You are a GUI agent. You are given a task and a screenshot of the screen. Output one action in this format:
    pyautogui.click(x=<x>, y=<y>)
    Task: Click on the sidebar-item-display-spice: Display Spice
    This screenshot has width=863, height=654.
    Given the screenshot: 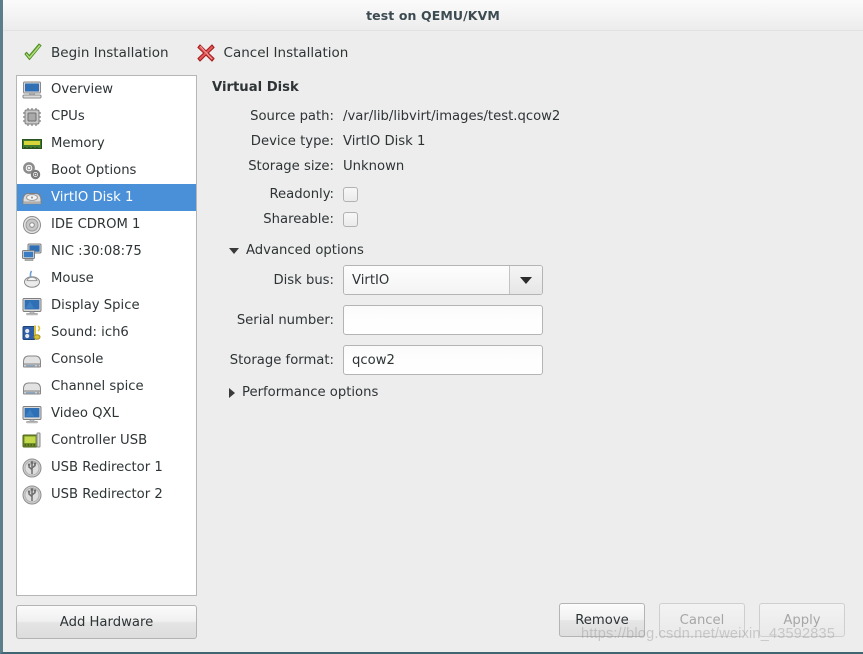 What is the action you would take?
    pyautogui.click(x=106, y=305)
    